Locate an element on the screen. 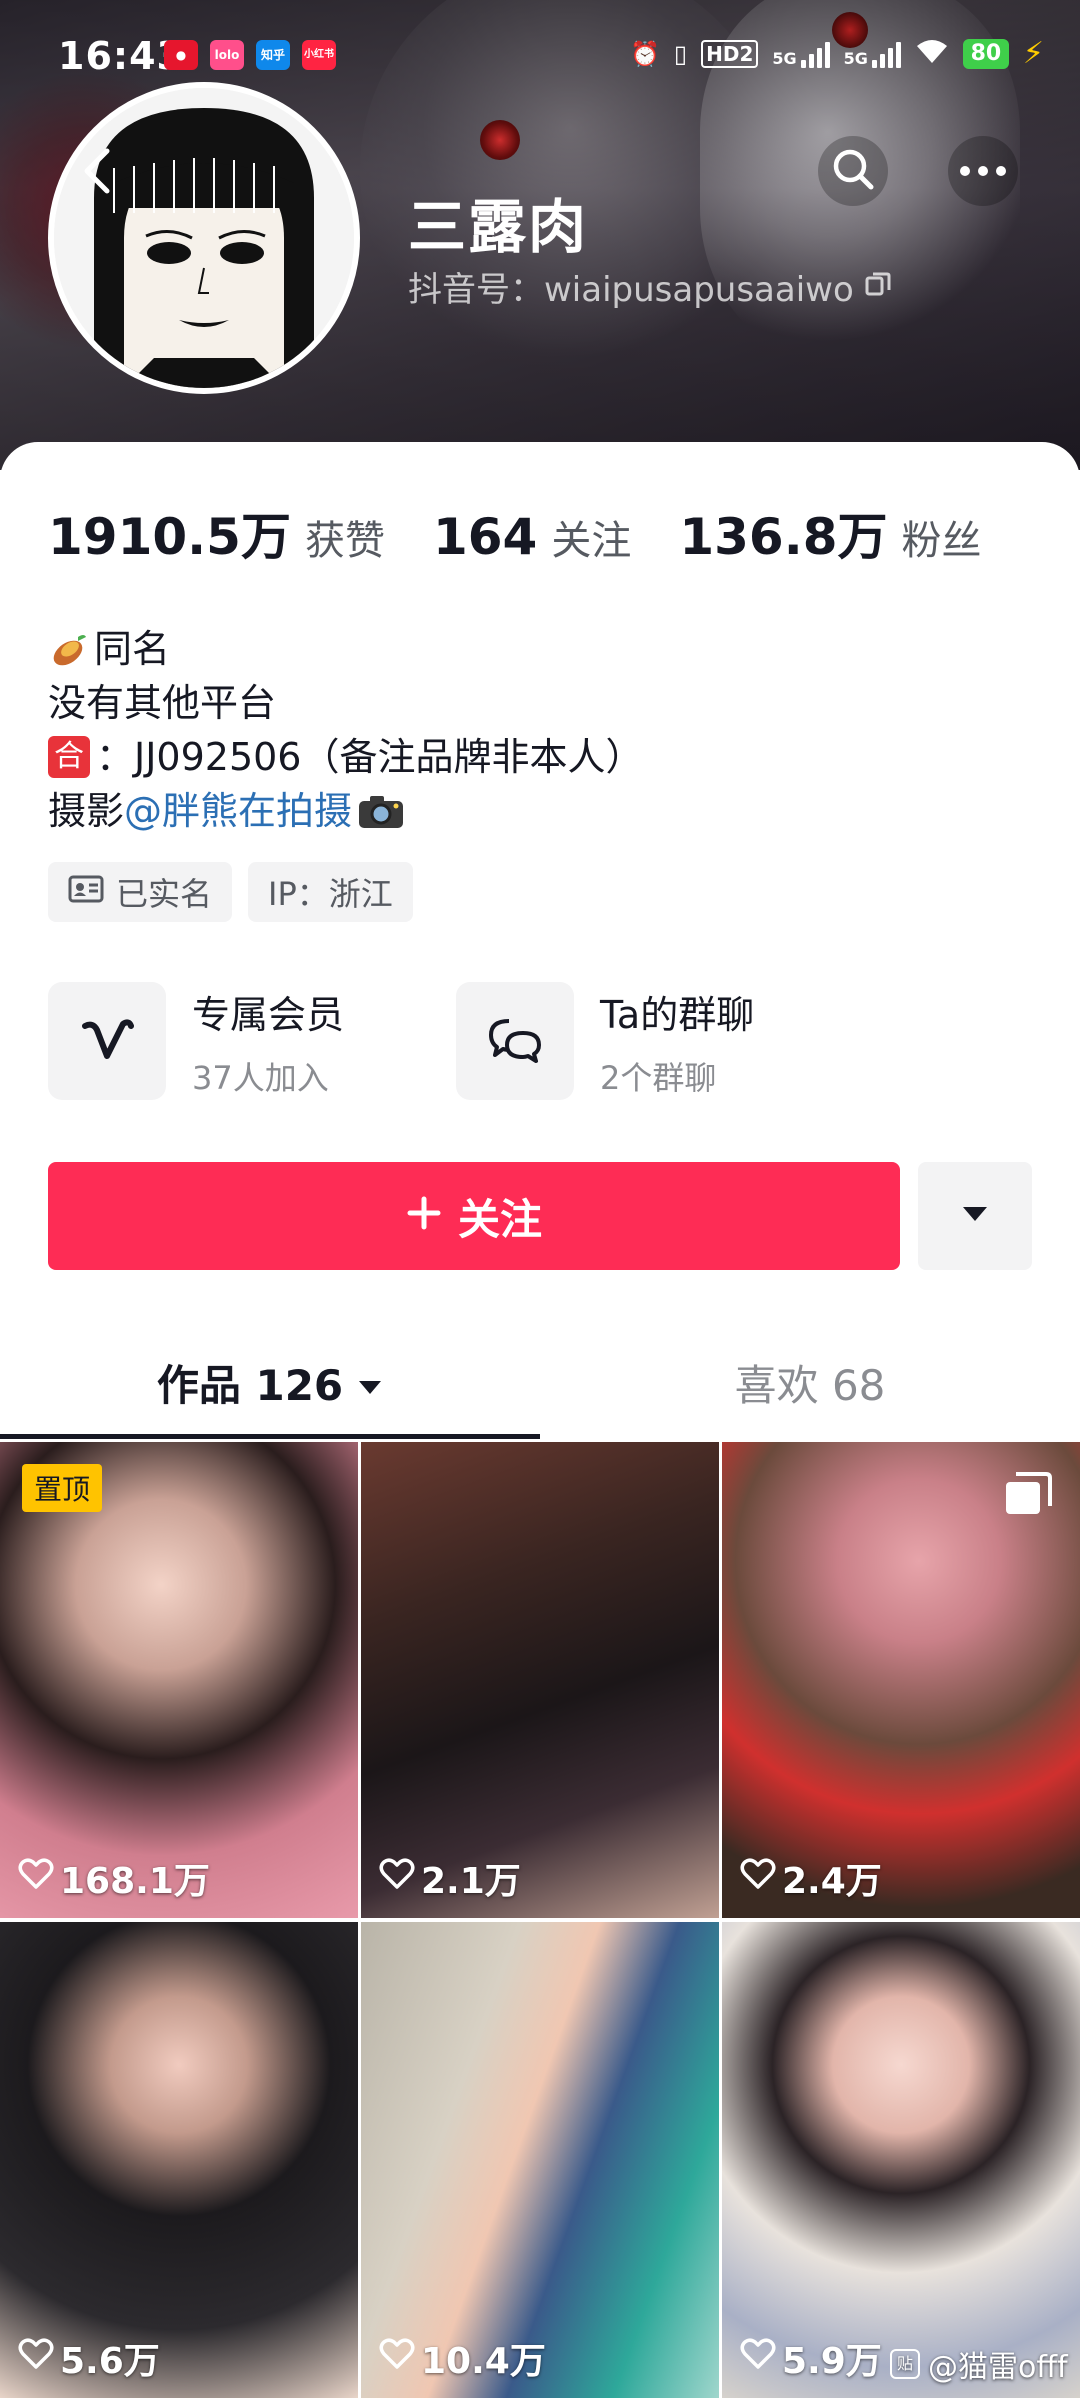 This screenshot has width=1080, height=2400. tab-indicator is located at coordinates (270, 1436).